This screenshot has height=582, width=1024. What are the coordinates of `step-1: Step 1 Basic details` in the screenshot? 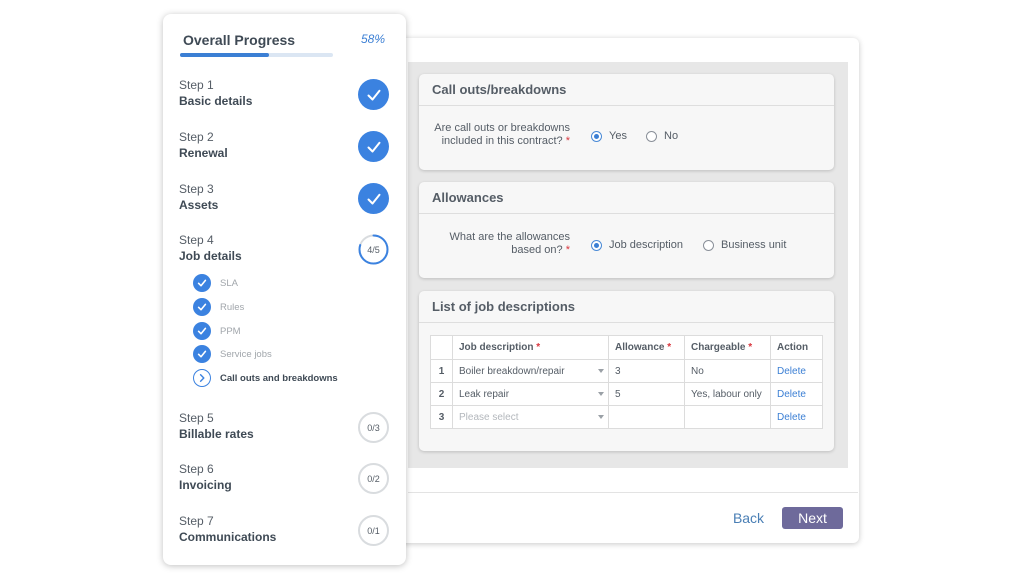 It's located at (284, 95).